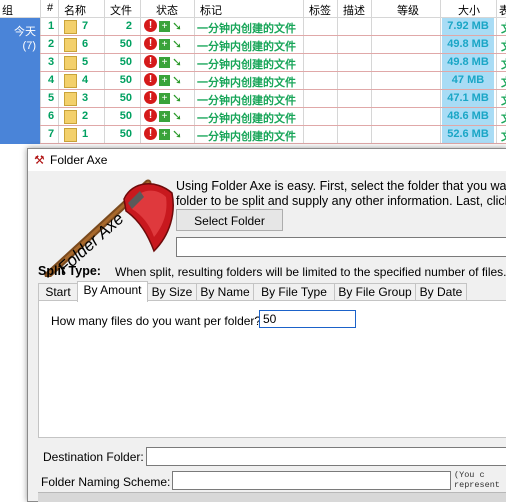  What do you see at coordinates (85, 26) in the screenshot?
I see `row-name: 7` at bounding box center [85, 26].